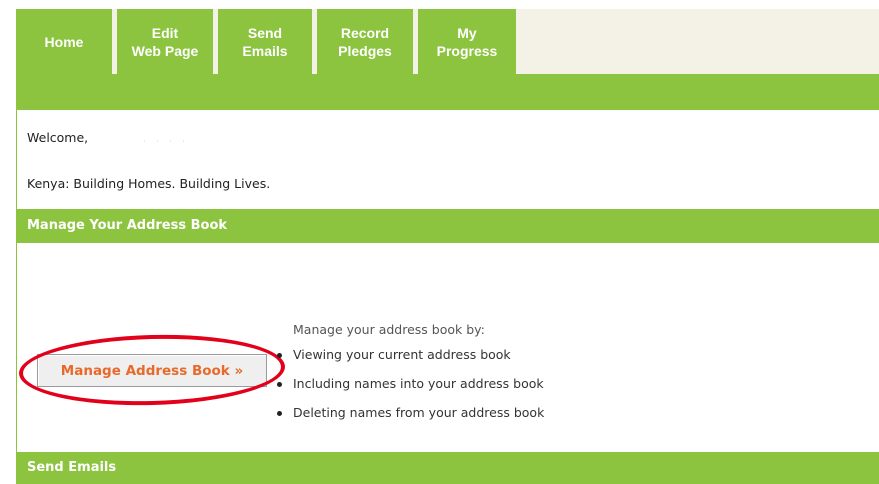 This screenshot has width=879, height=484. I want to click on list-item: Viewing your current address book, so click(408, 360).